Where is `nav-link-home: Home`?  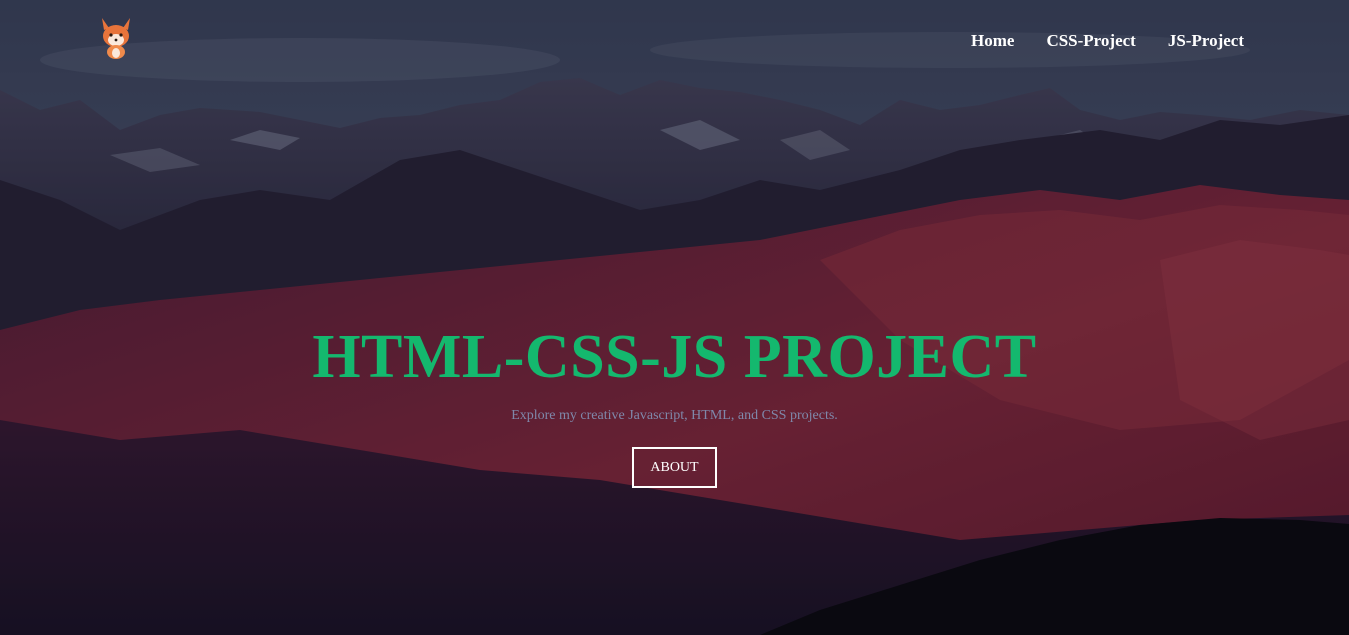
nav-link-home: Home is located at coordinates (992, 41).